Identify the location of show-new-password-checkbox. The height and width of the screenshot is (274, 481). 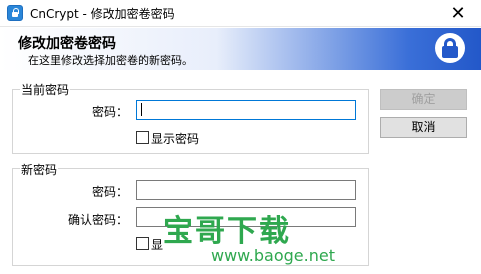
(142, 243).